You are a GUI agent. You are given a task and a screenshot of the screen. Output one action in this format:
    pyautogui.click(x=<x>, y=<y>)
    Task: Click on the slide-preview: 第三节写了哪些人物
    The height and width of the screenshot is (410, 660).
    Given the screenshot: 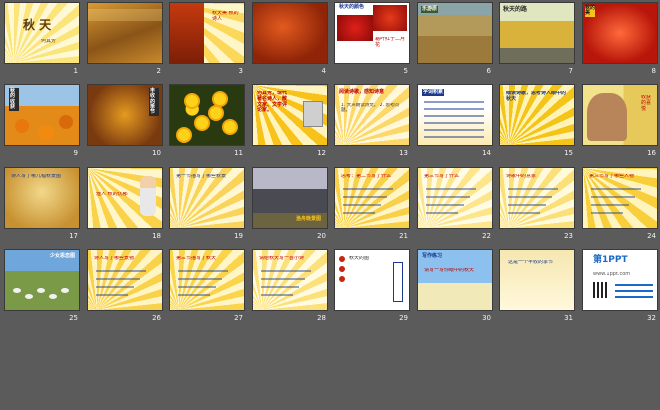 What is the action you would take?
    pyautogui.click(x=620, y=198)
    